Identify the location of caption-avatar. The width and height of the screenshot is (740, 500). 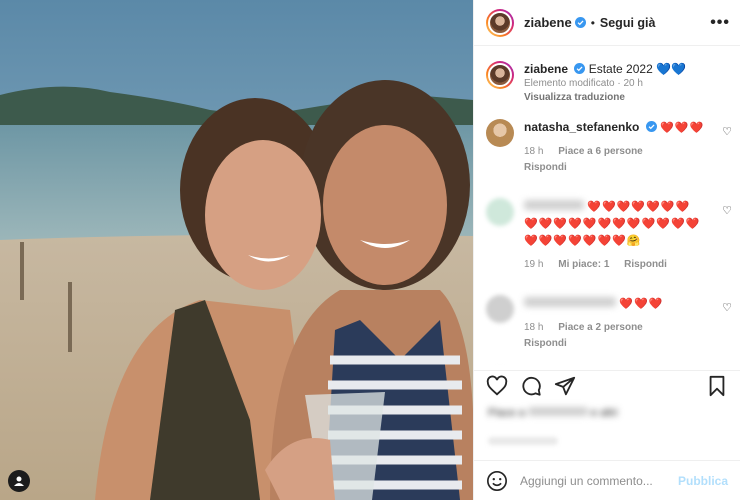
(500, 75).